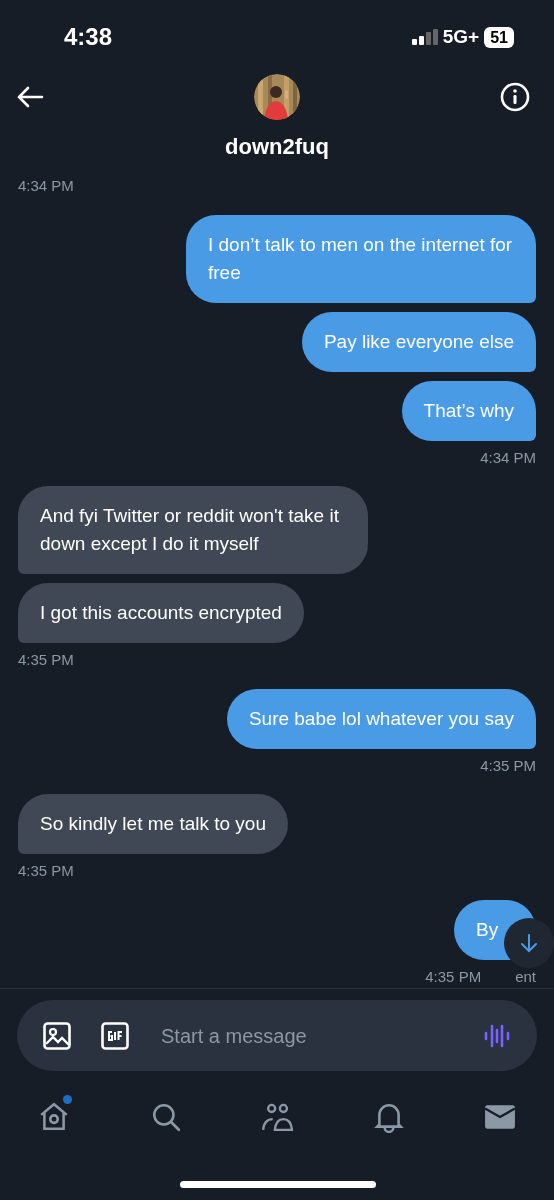 The image size is (554, 1200). Describe the element at coordinates (499, 37) in the screenshot. I see `battery-level: 51` at that location.